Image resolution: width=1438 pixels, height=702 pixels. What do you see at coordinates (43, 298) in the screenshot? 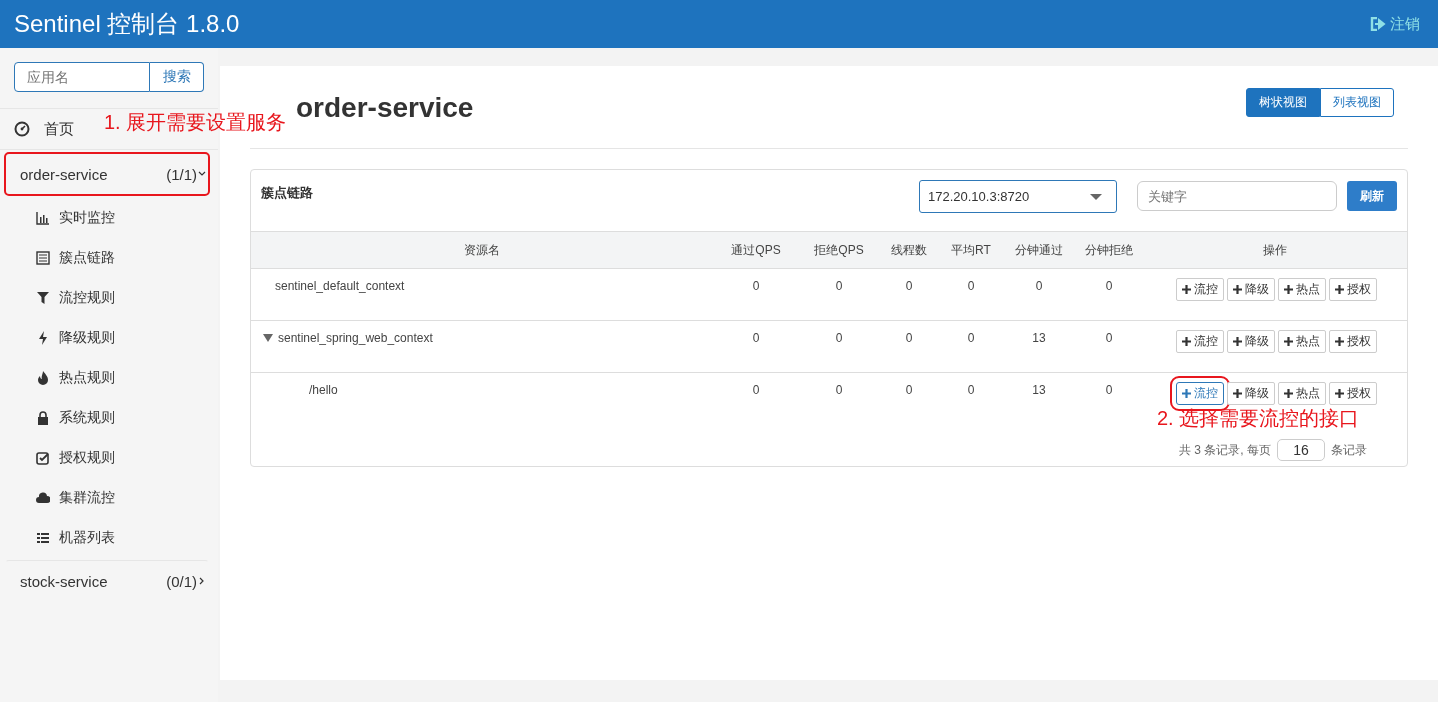
I see `filter-icon` at bounding box center [43, 298].